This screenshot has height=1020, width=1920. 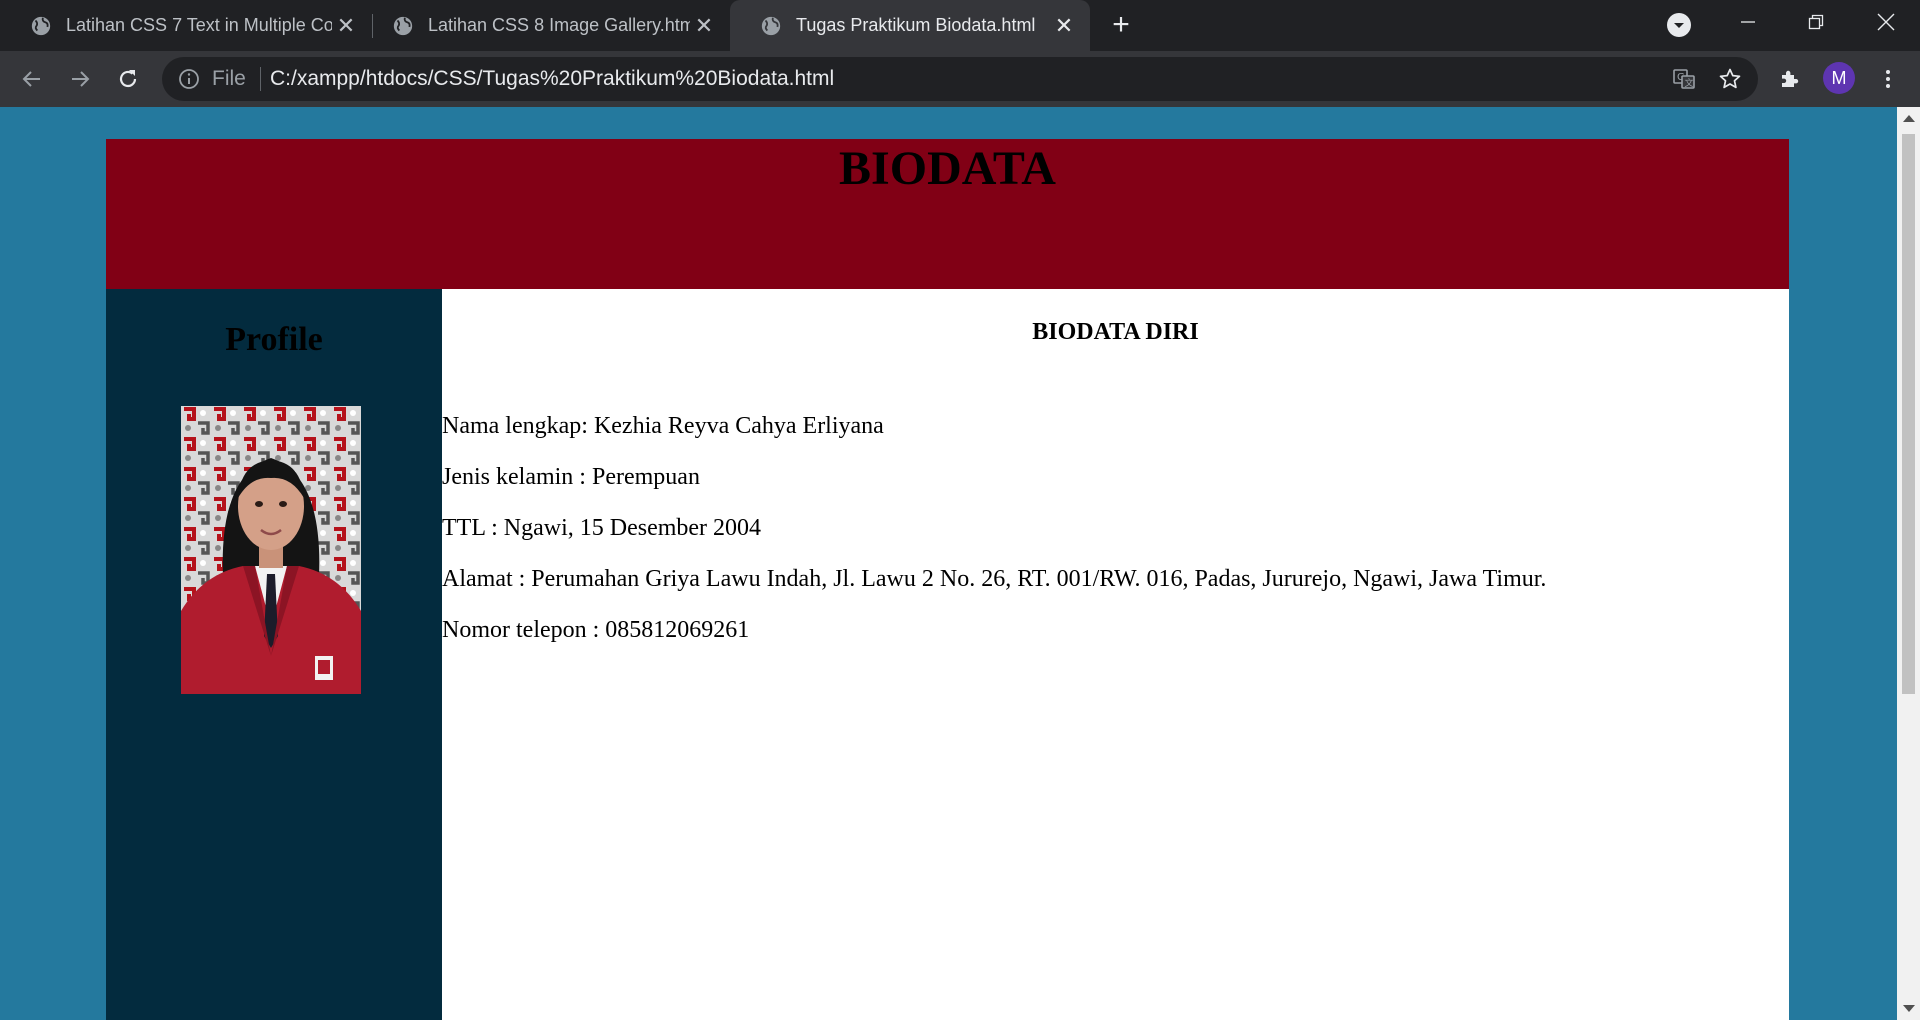 I want to click on tab-latihan-css-8: Latihan CSS 8 Image Gallery.html ✕, so click(x=546, y=25).